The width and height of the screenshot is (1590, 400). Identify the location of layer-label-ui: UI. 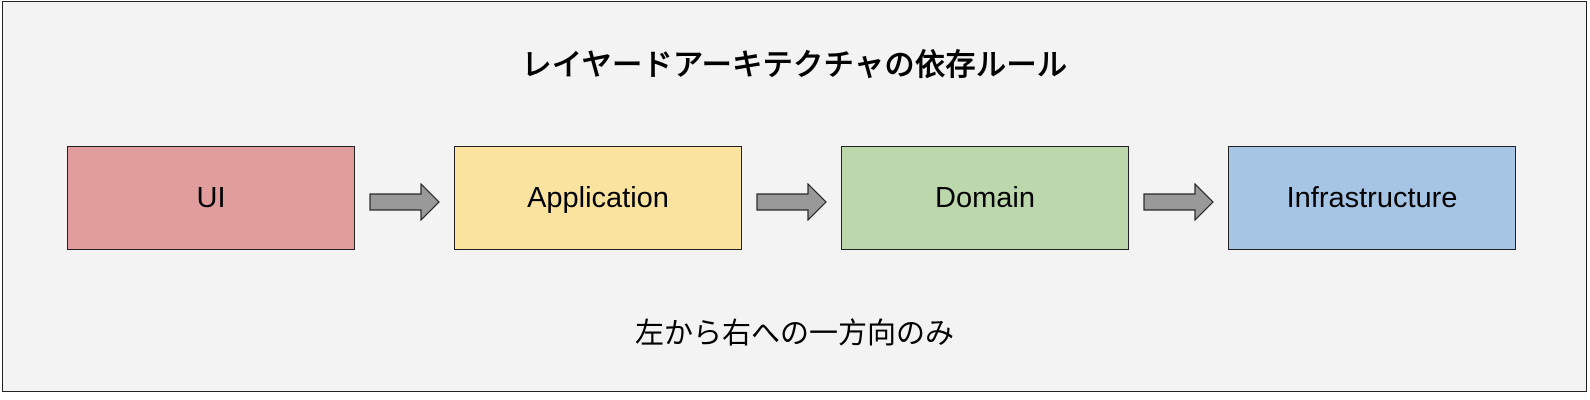
(211, 197).